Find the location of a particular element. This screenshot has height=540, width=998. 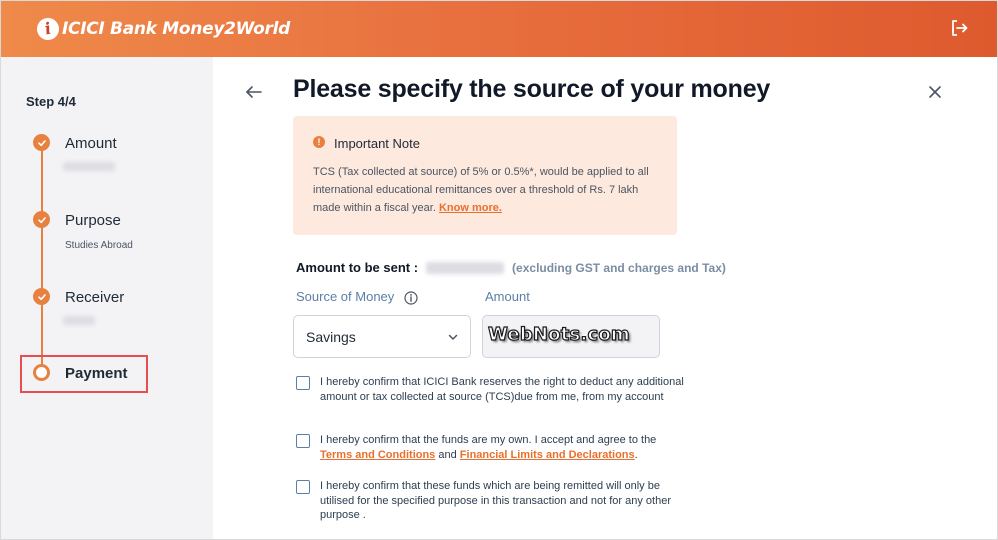

top-header: i ICICI Bank Money2World is located at coordinates (499, 29).